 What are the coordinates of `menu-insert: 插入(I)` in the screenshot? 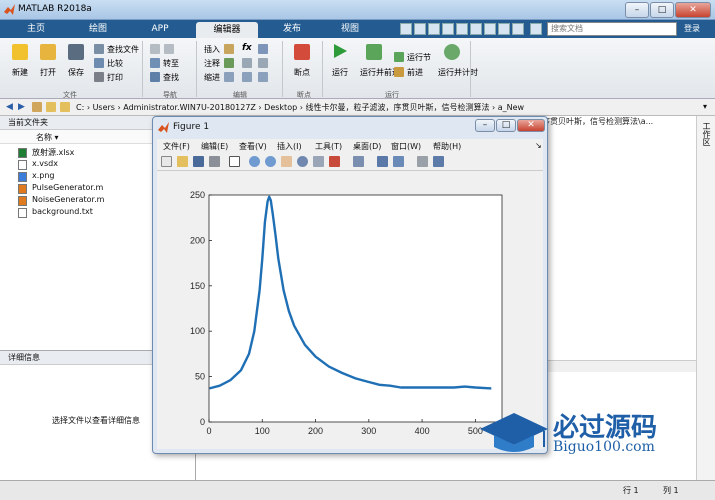 It's located at (289, 146).